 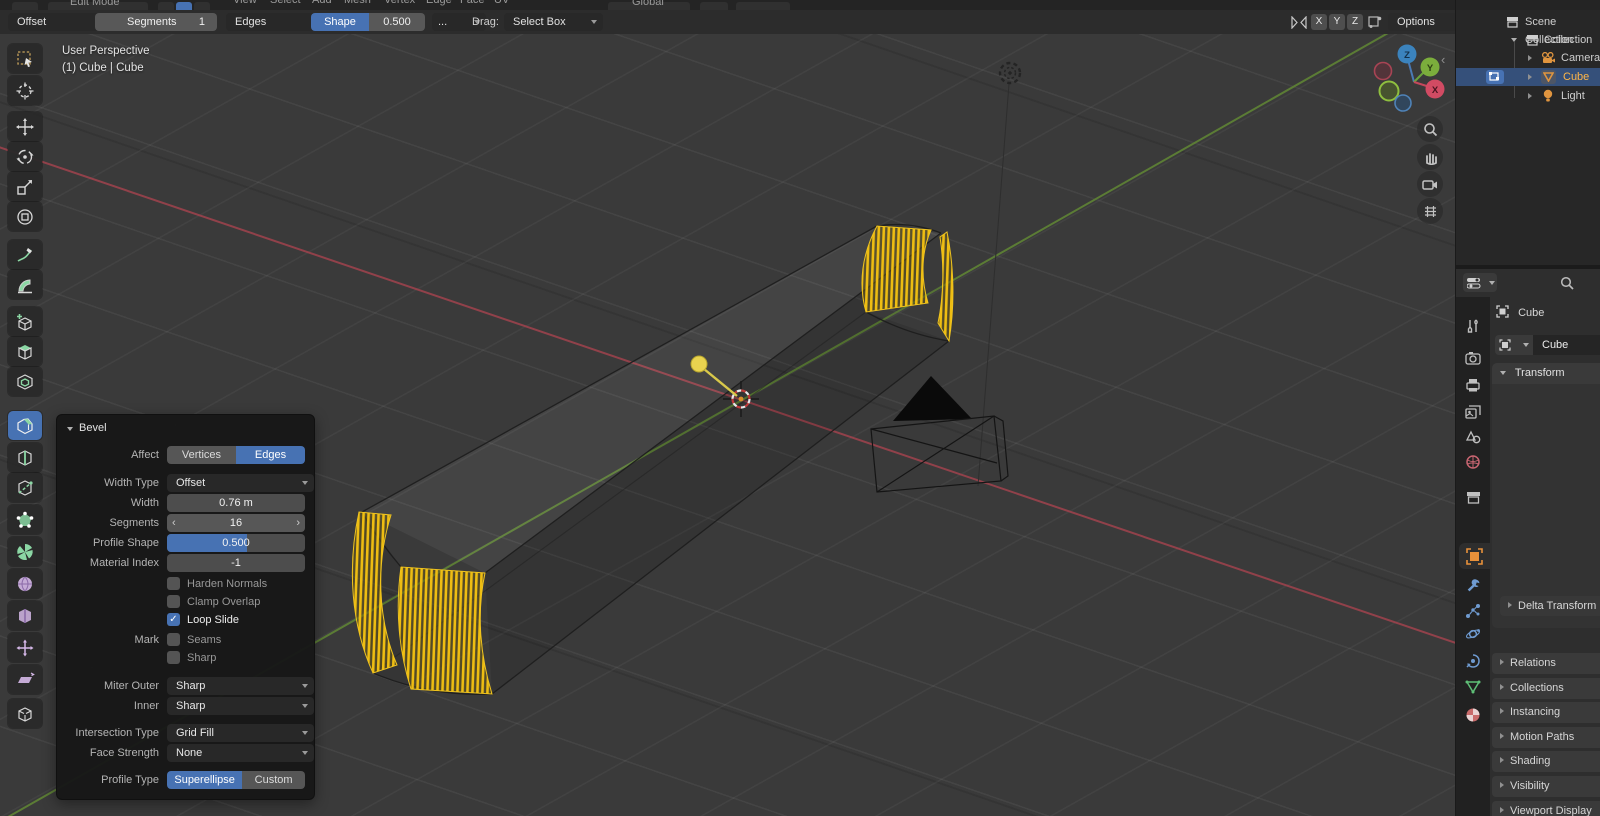 What do you see at coordinates (1550, 606) in the screenshot?
I see `delta-transform-subpanel: Delta Transform` at bounding box center [1550, 606].